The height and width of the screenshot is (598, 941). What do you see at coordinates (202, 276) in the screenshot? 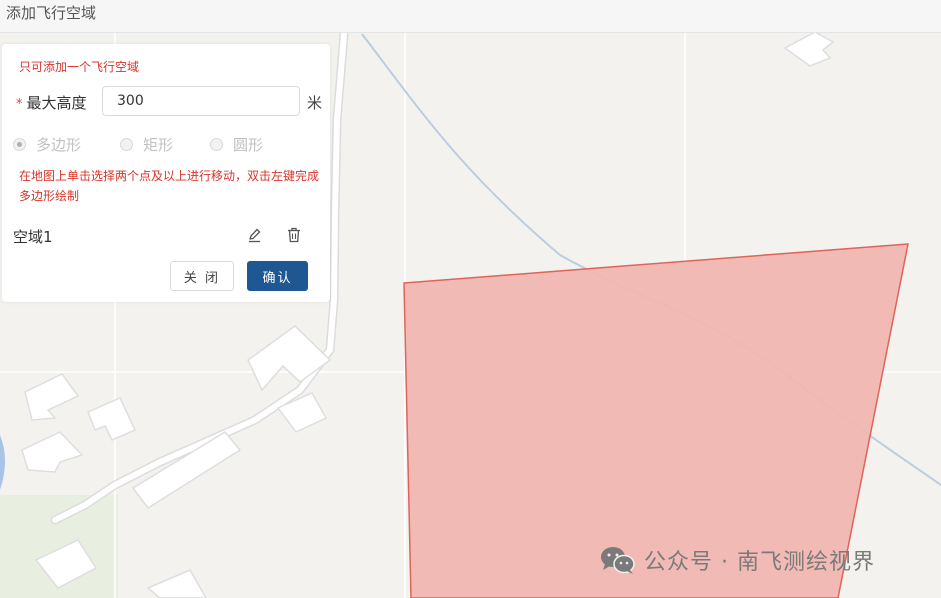
I see `close-button: 关 闭` at bounding box center [202, 276].